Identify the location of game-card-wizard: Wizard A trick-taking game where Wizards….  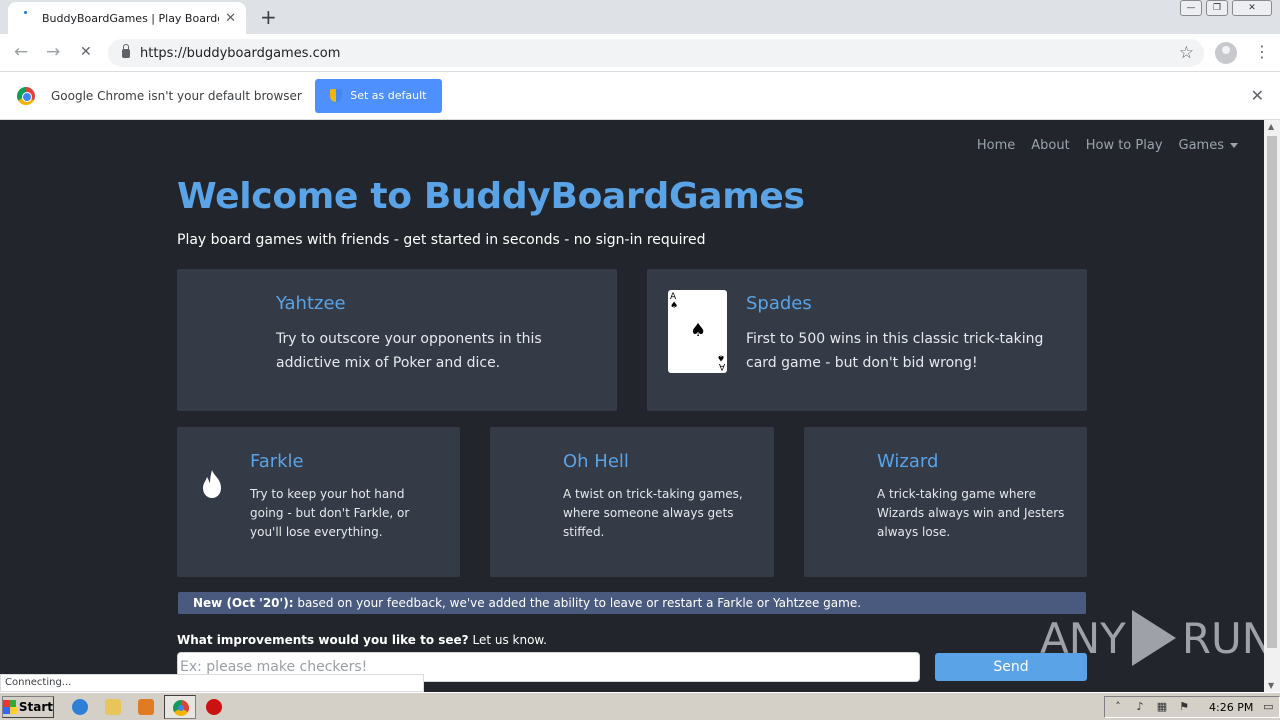
(945, 502).